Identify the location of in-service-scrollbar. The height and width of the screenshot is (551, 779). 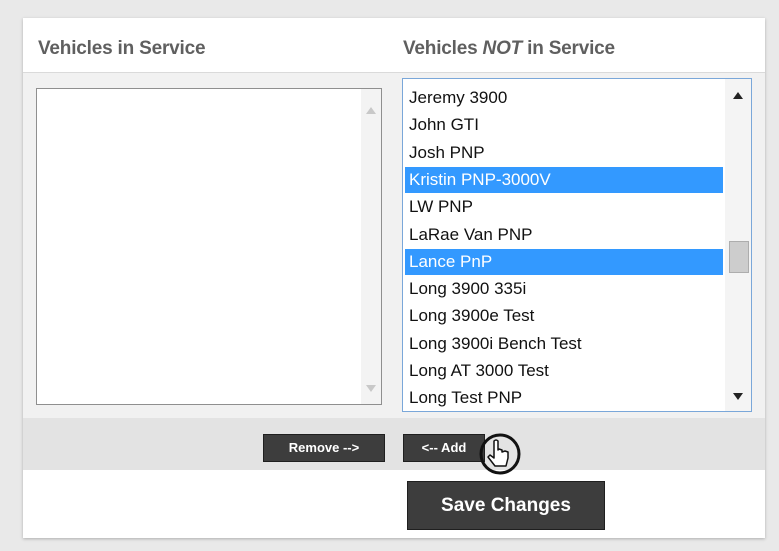
(371, 246).